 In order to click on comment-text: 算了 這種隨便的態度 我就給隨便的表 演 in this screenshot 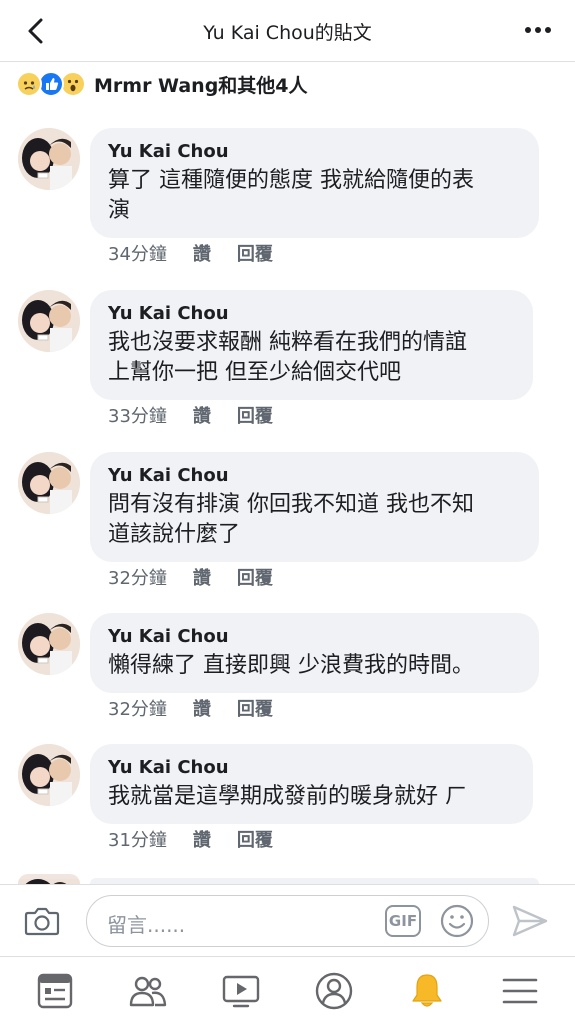, I will do `click(313, 196)`.